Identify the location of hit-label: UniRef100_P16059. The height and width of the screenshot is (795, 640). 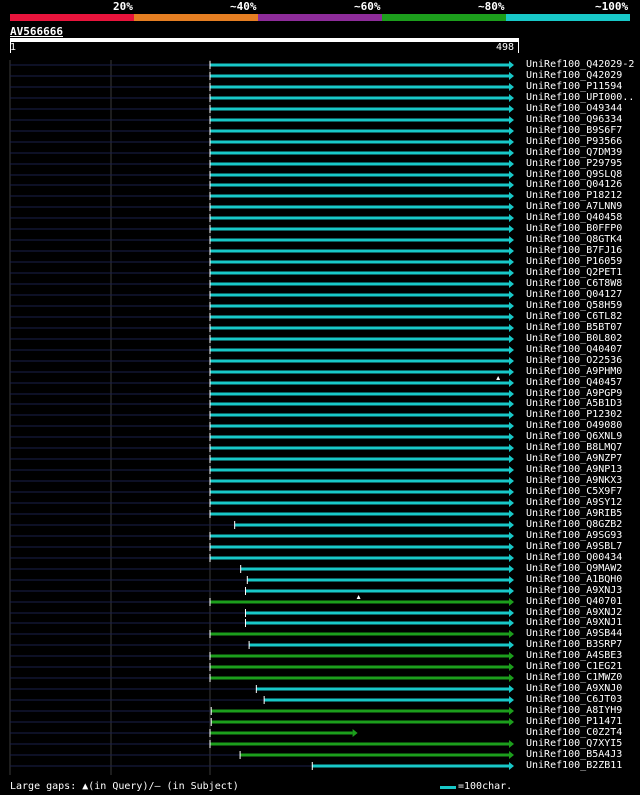
(574, 261).